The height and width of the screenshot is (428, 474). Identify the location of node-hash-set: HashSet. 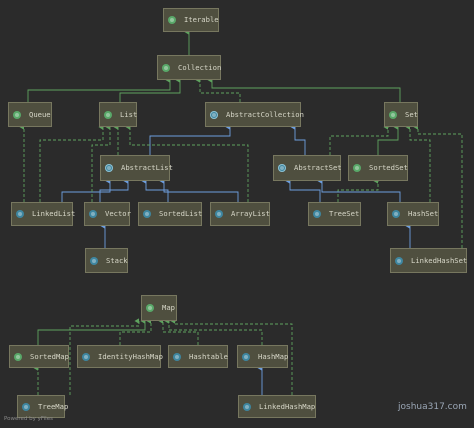
(413, 214).